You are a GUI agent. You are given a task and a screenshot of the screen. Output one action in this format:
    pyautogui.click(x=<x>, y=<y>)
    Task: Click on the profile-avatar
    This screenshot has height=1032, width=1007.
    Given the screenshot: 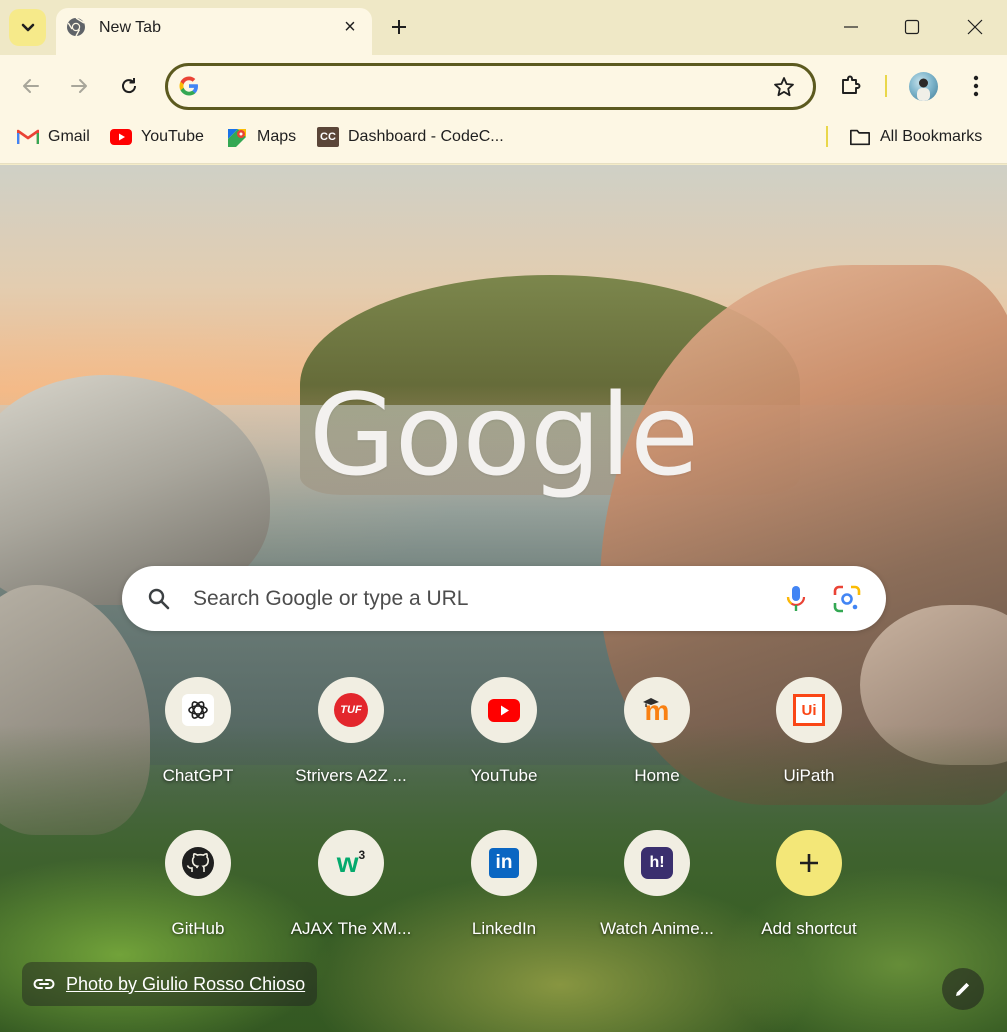 What is the action you would take?
    pyautogui.click(x=923, y=86)
    